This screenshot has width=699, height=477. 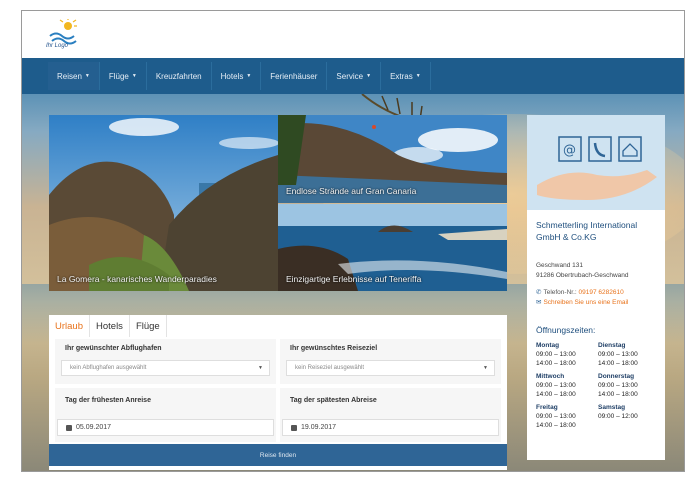 I want to click on search-submit-button: Reise finden, so click(x=278, y=455).